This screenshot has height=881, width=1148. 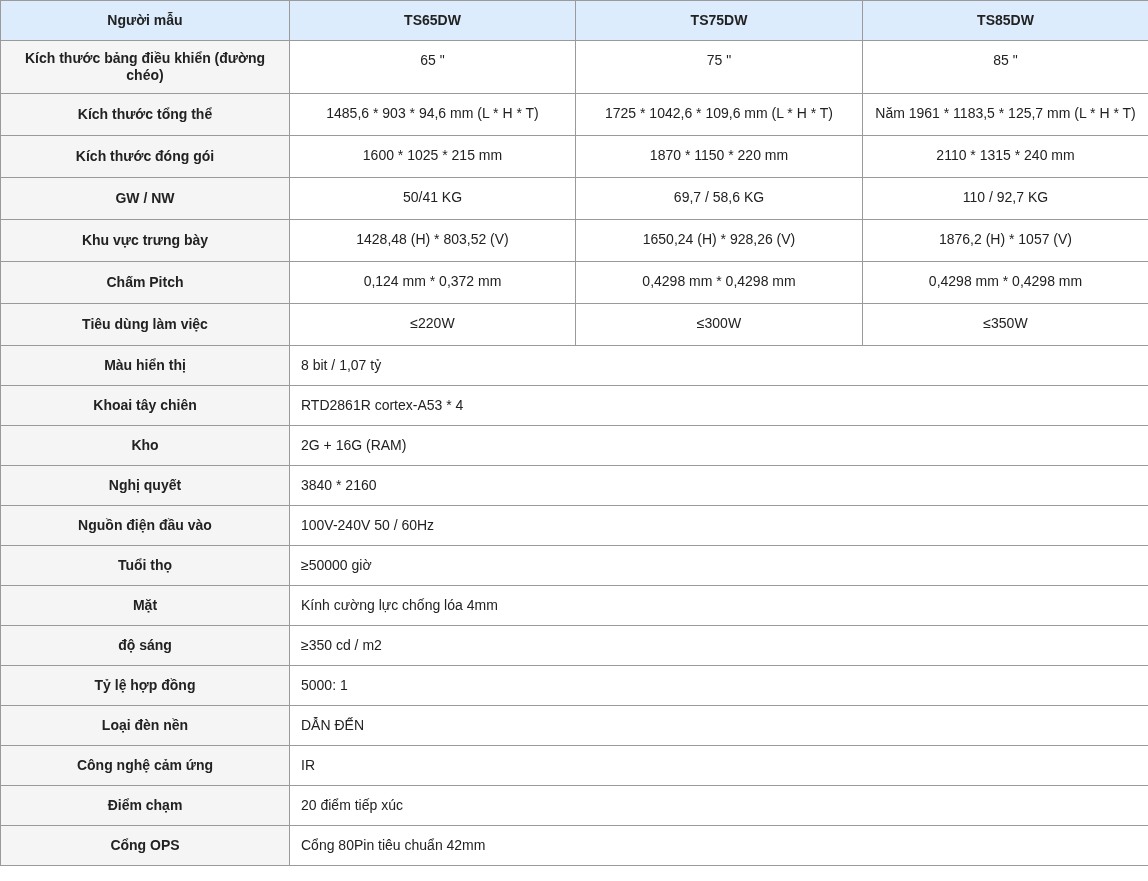 What do you see at coordinates (719, 198) in the screenshot?
I see `table-cell: 69,7 / 58,6 KG` at bounding box center [719, 198].